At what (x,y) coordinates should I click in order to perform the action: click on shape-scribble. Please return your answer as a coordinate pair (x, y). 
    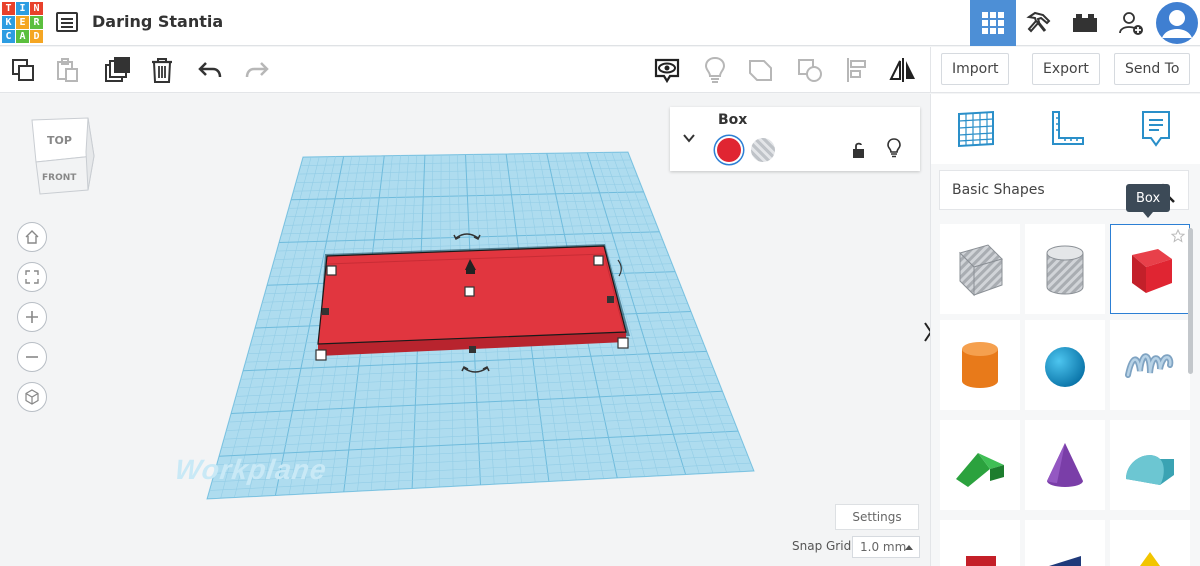
    Looking at the image, I should click on (1150, 365).